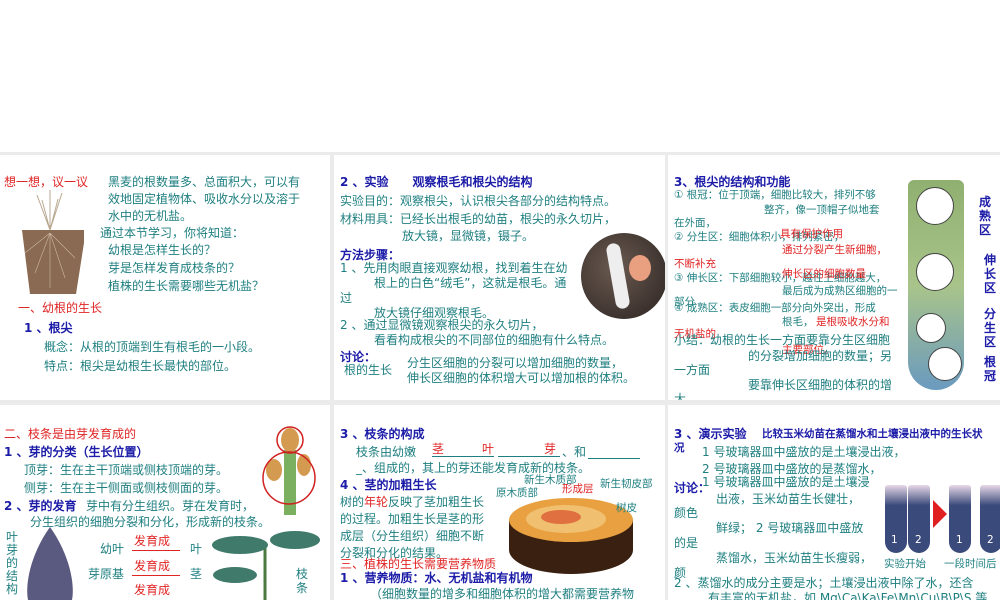  Describe the element at coordinates (515, 363) in the screenshot. I see `text: 分生区细胞的分裂可以增加细胞的数量，` at that location.